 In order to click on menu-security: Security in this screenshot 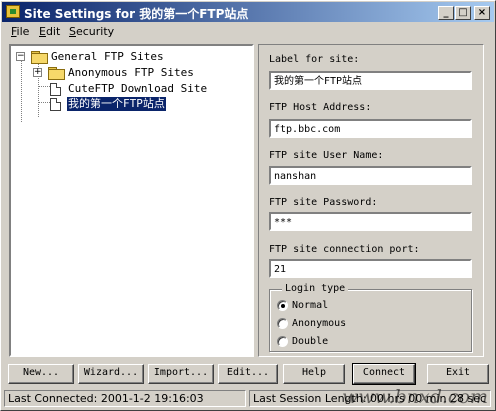, I will do `click(91, 31)`.